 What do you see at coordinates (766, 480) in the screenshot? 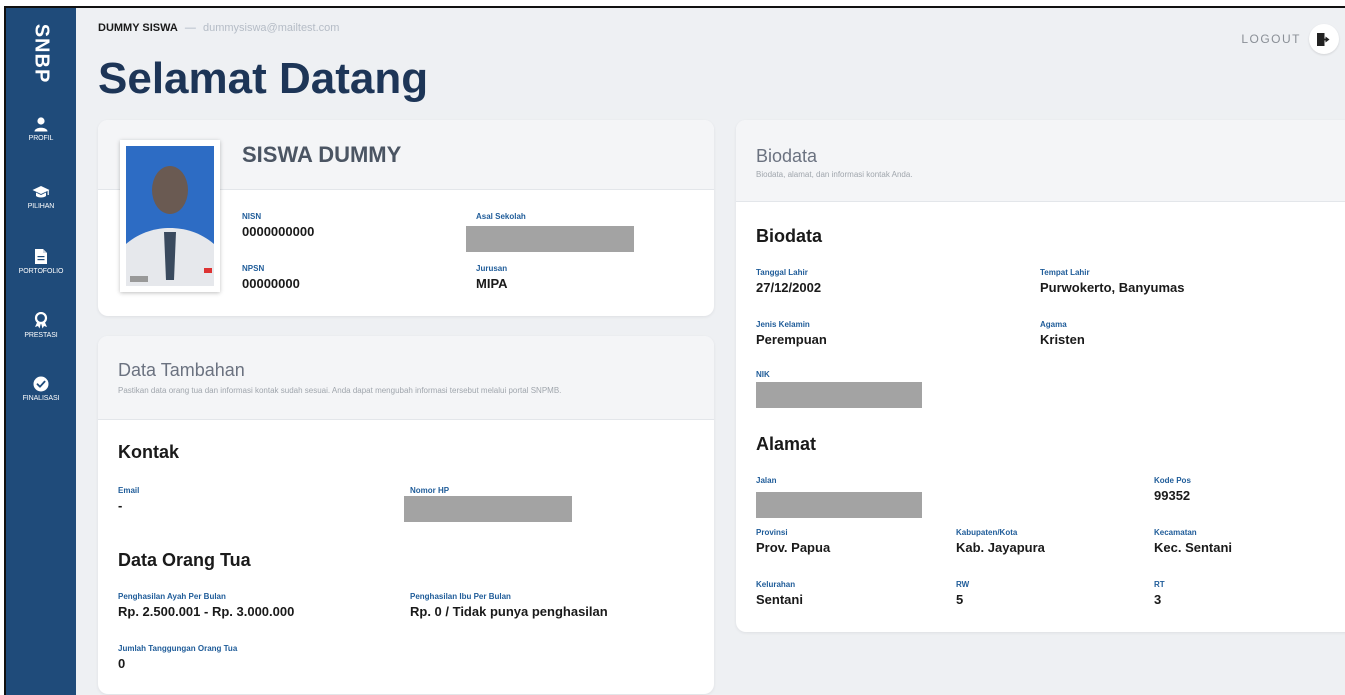
I see `street-label: Jalan` at bounding box center [766, 480].